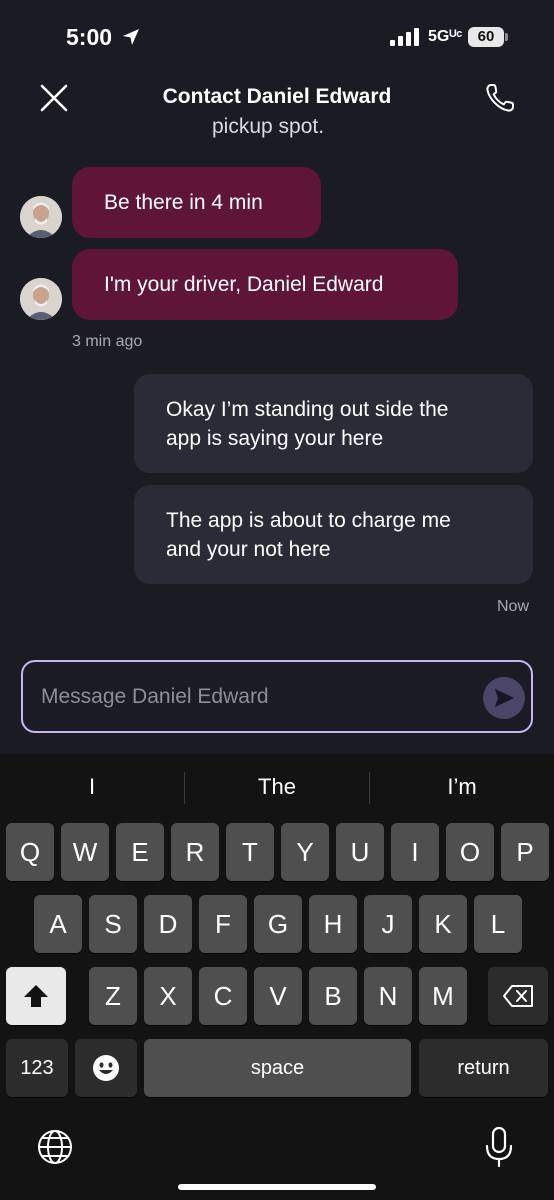  I want to click on key-d: D, so click(168, 924).